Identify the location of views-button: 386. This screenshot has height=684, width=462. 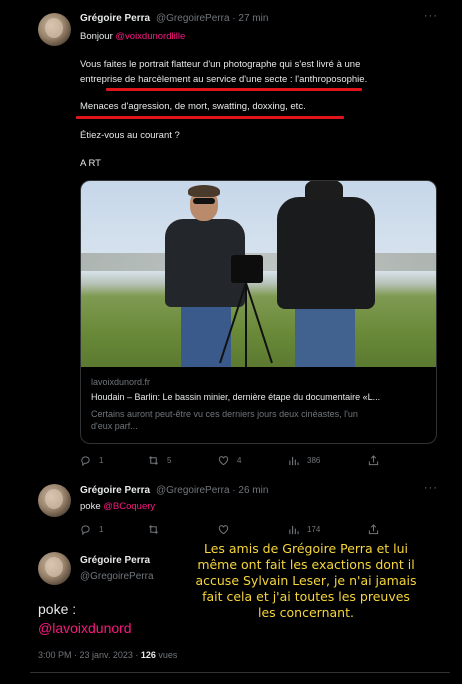
(304, 460).